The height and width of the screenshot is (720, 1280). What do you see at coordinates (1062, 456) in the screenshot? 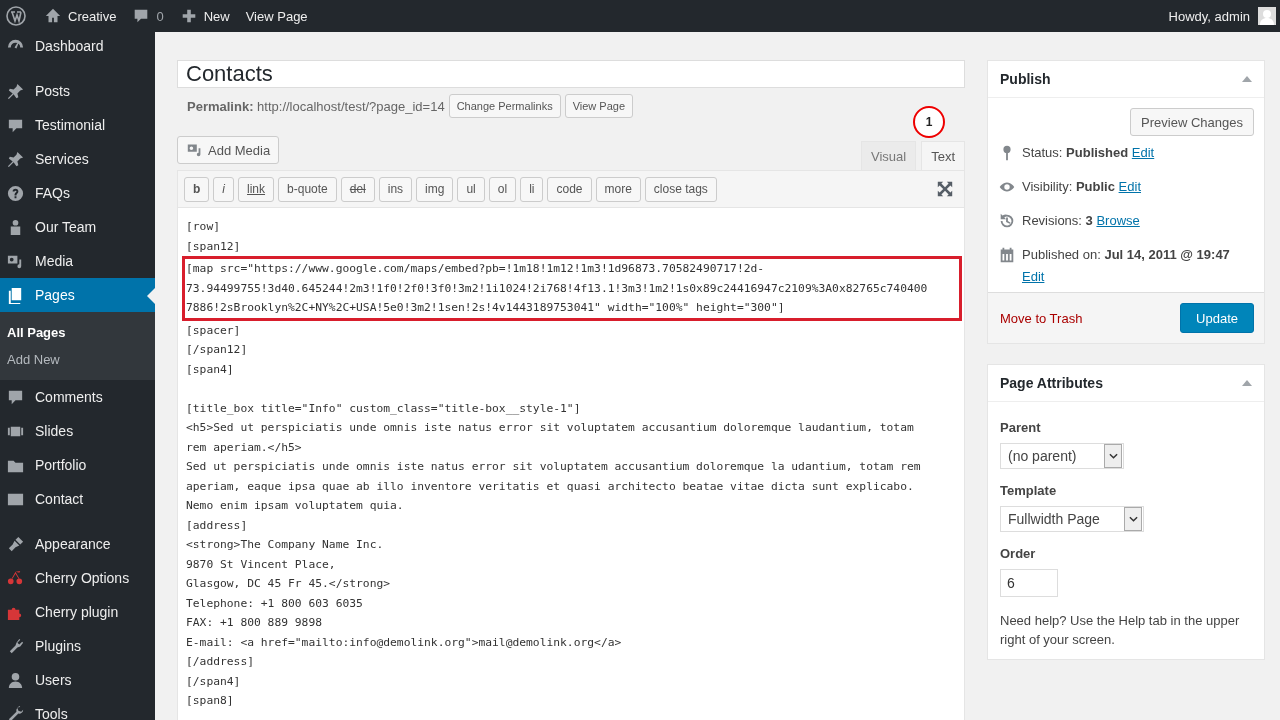
I see `parent-select: (no parent)` at bounding box center [1062, 456].